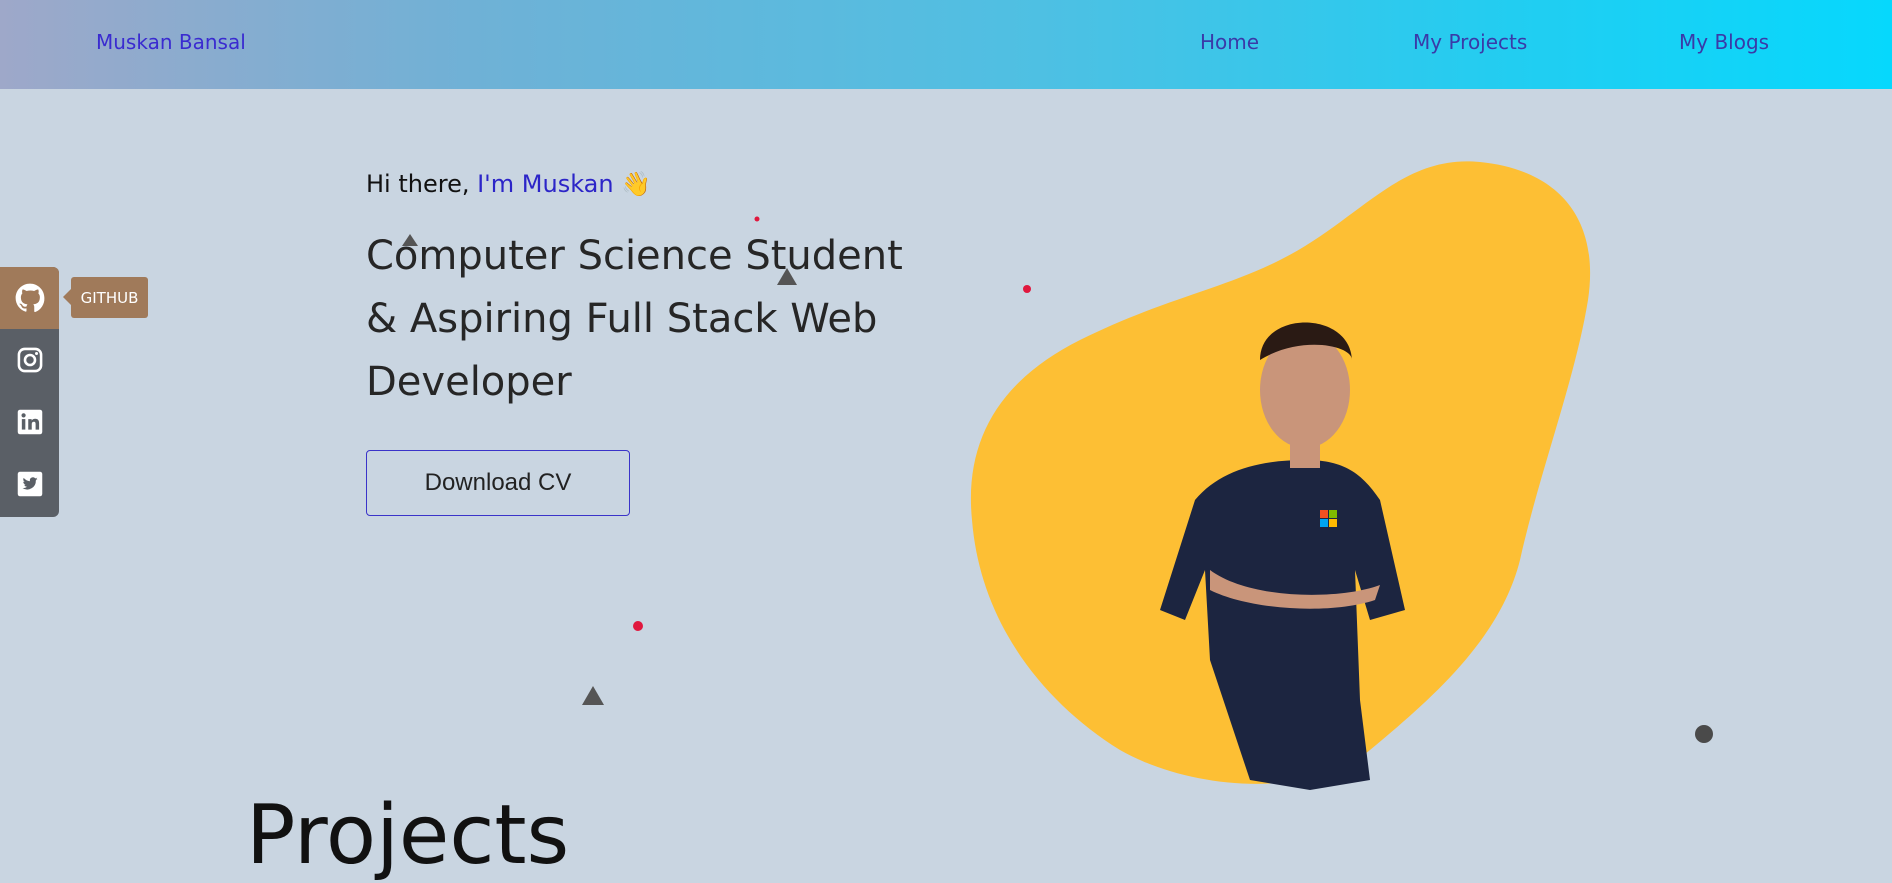 The height and width of the screenshot is (883, 1892). I want to click on greeting-name: I'm Muskan, so click(545, 184).